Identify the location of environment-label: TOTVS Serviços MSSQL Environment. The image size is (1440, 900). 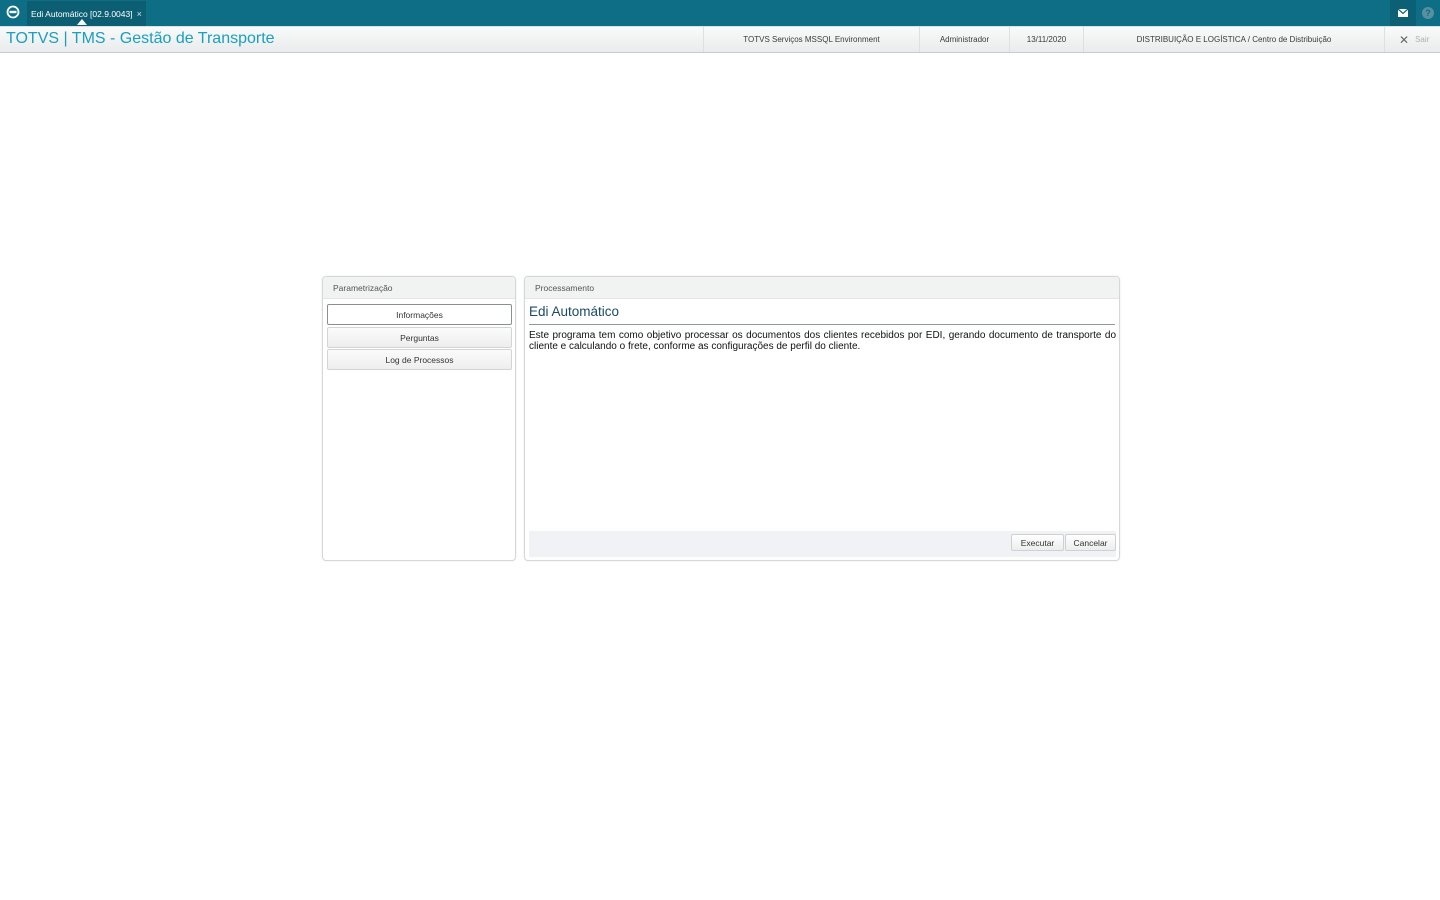
(811, 39).